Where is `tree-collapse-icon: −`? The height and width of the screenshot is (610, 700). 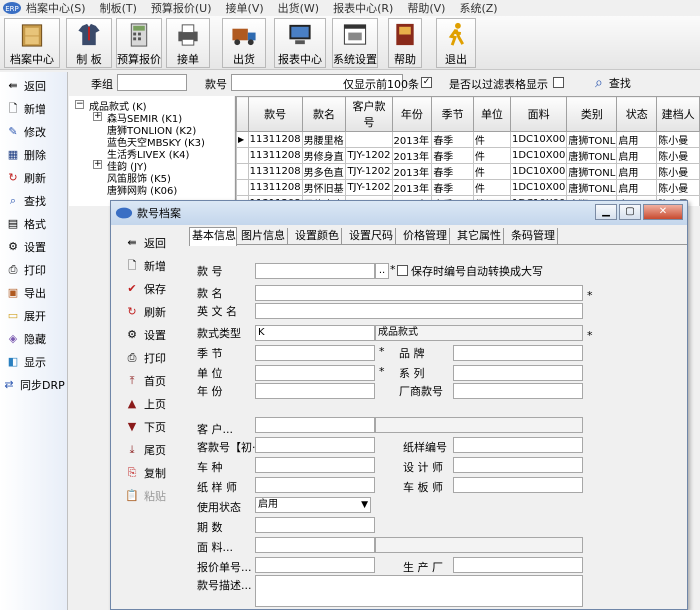 tree-collapse-icon: − is located at coordinates (79, 104).